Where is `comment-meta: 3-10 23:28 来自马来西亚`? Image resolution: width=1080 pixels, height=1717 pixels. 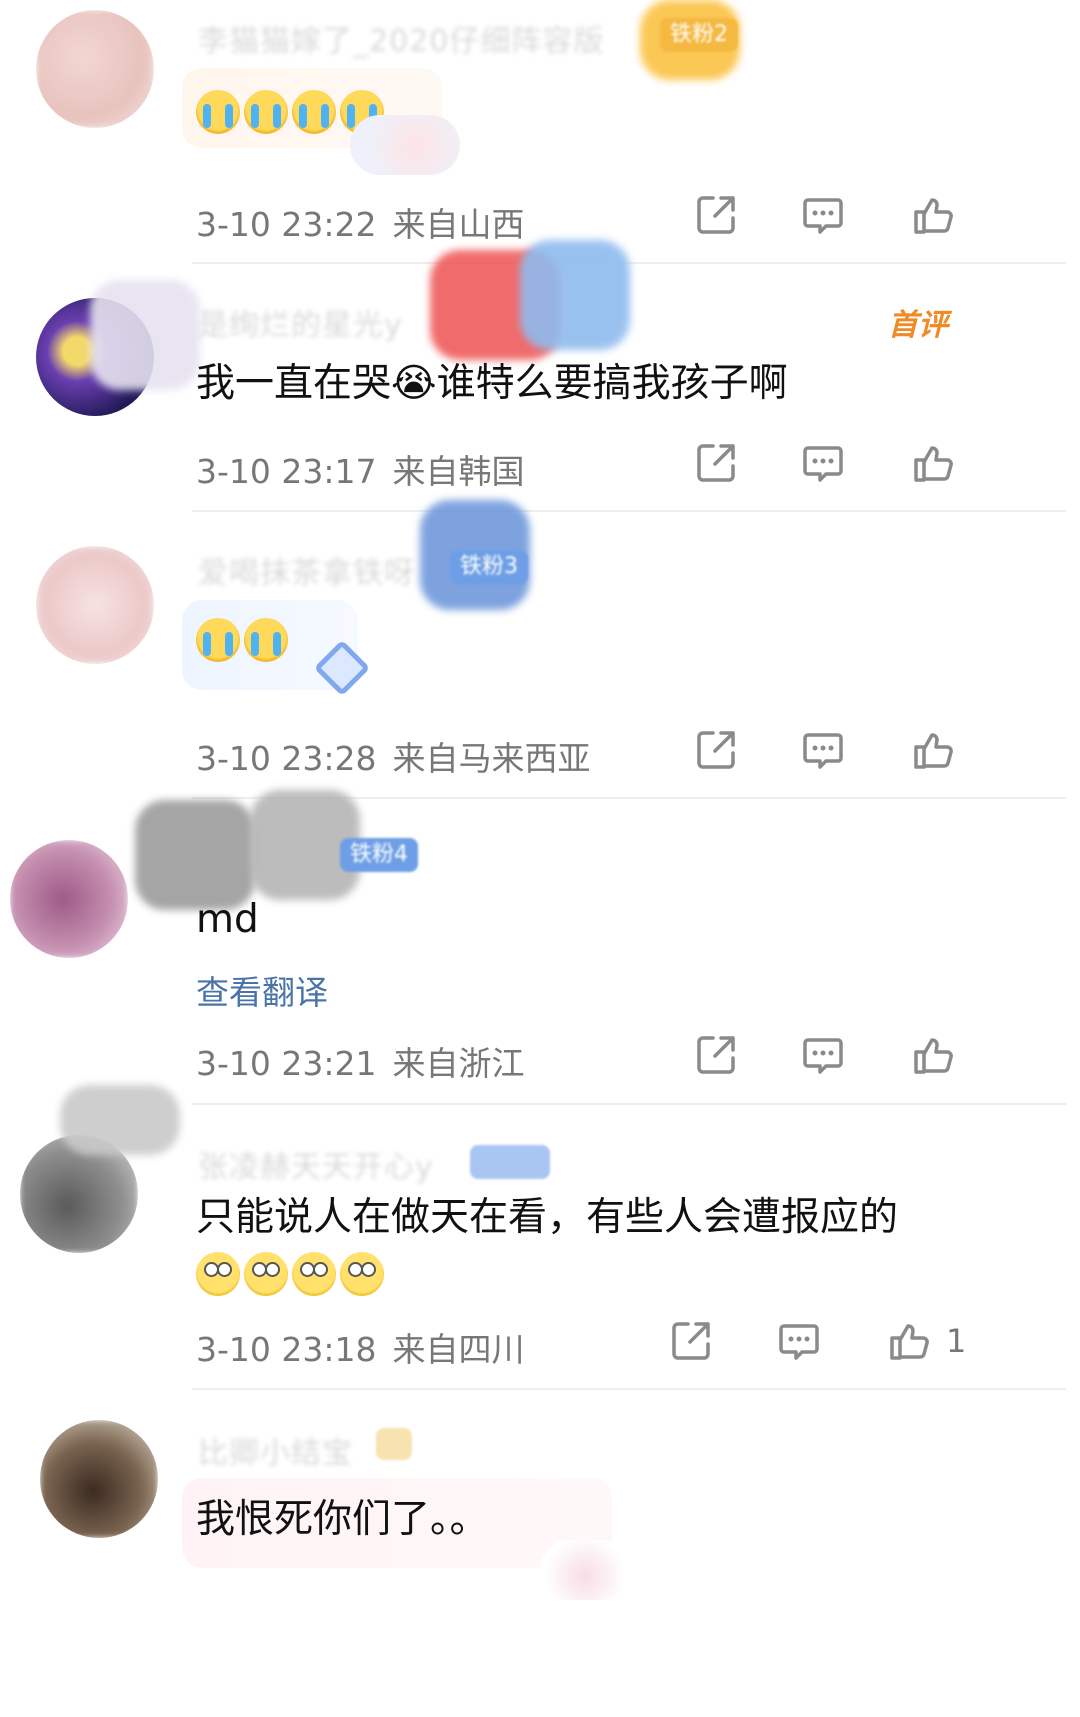 comment-meta: 3-10 23:28 来自马来西亚 is located at coordinates (393, 756).